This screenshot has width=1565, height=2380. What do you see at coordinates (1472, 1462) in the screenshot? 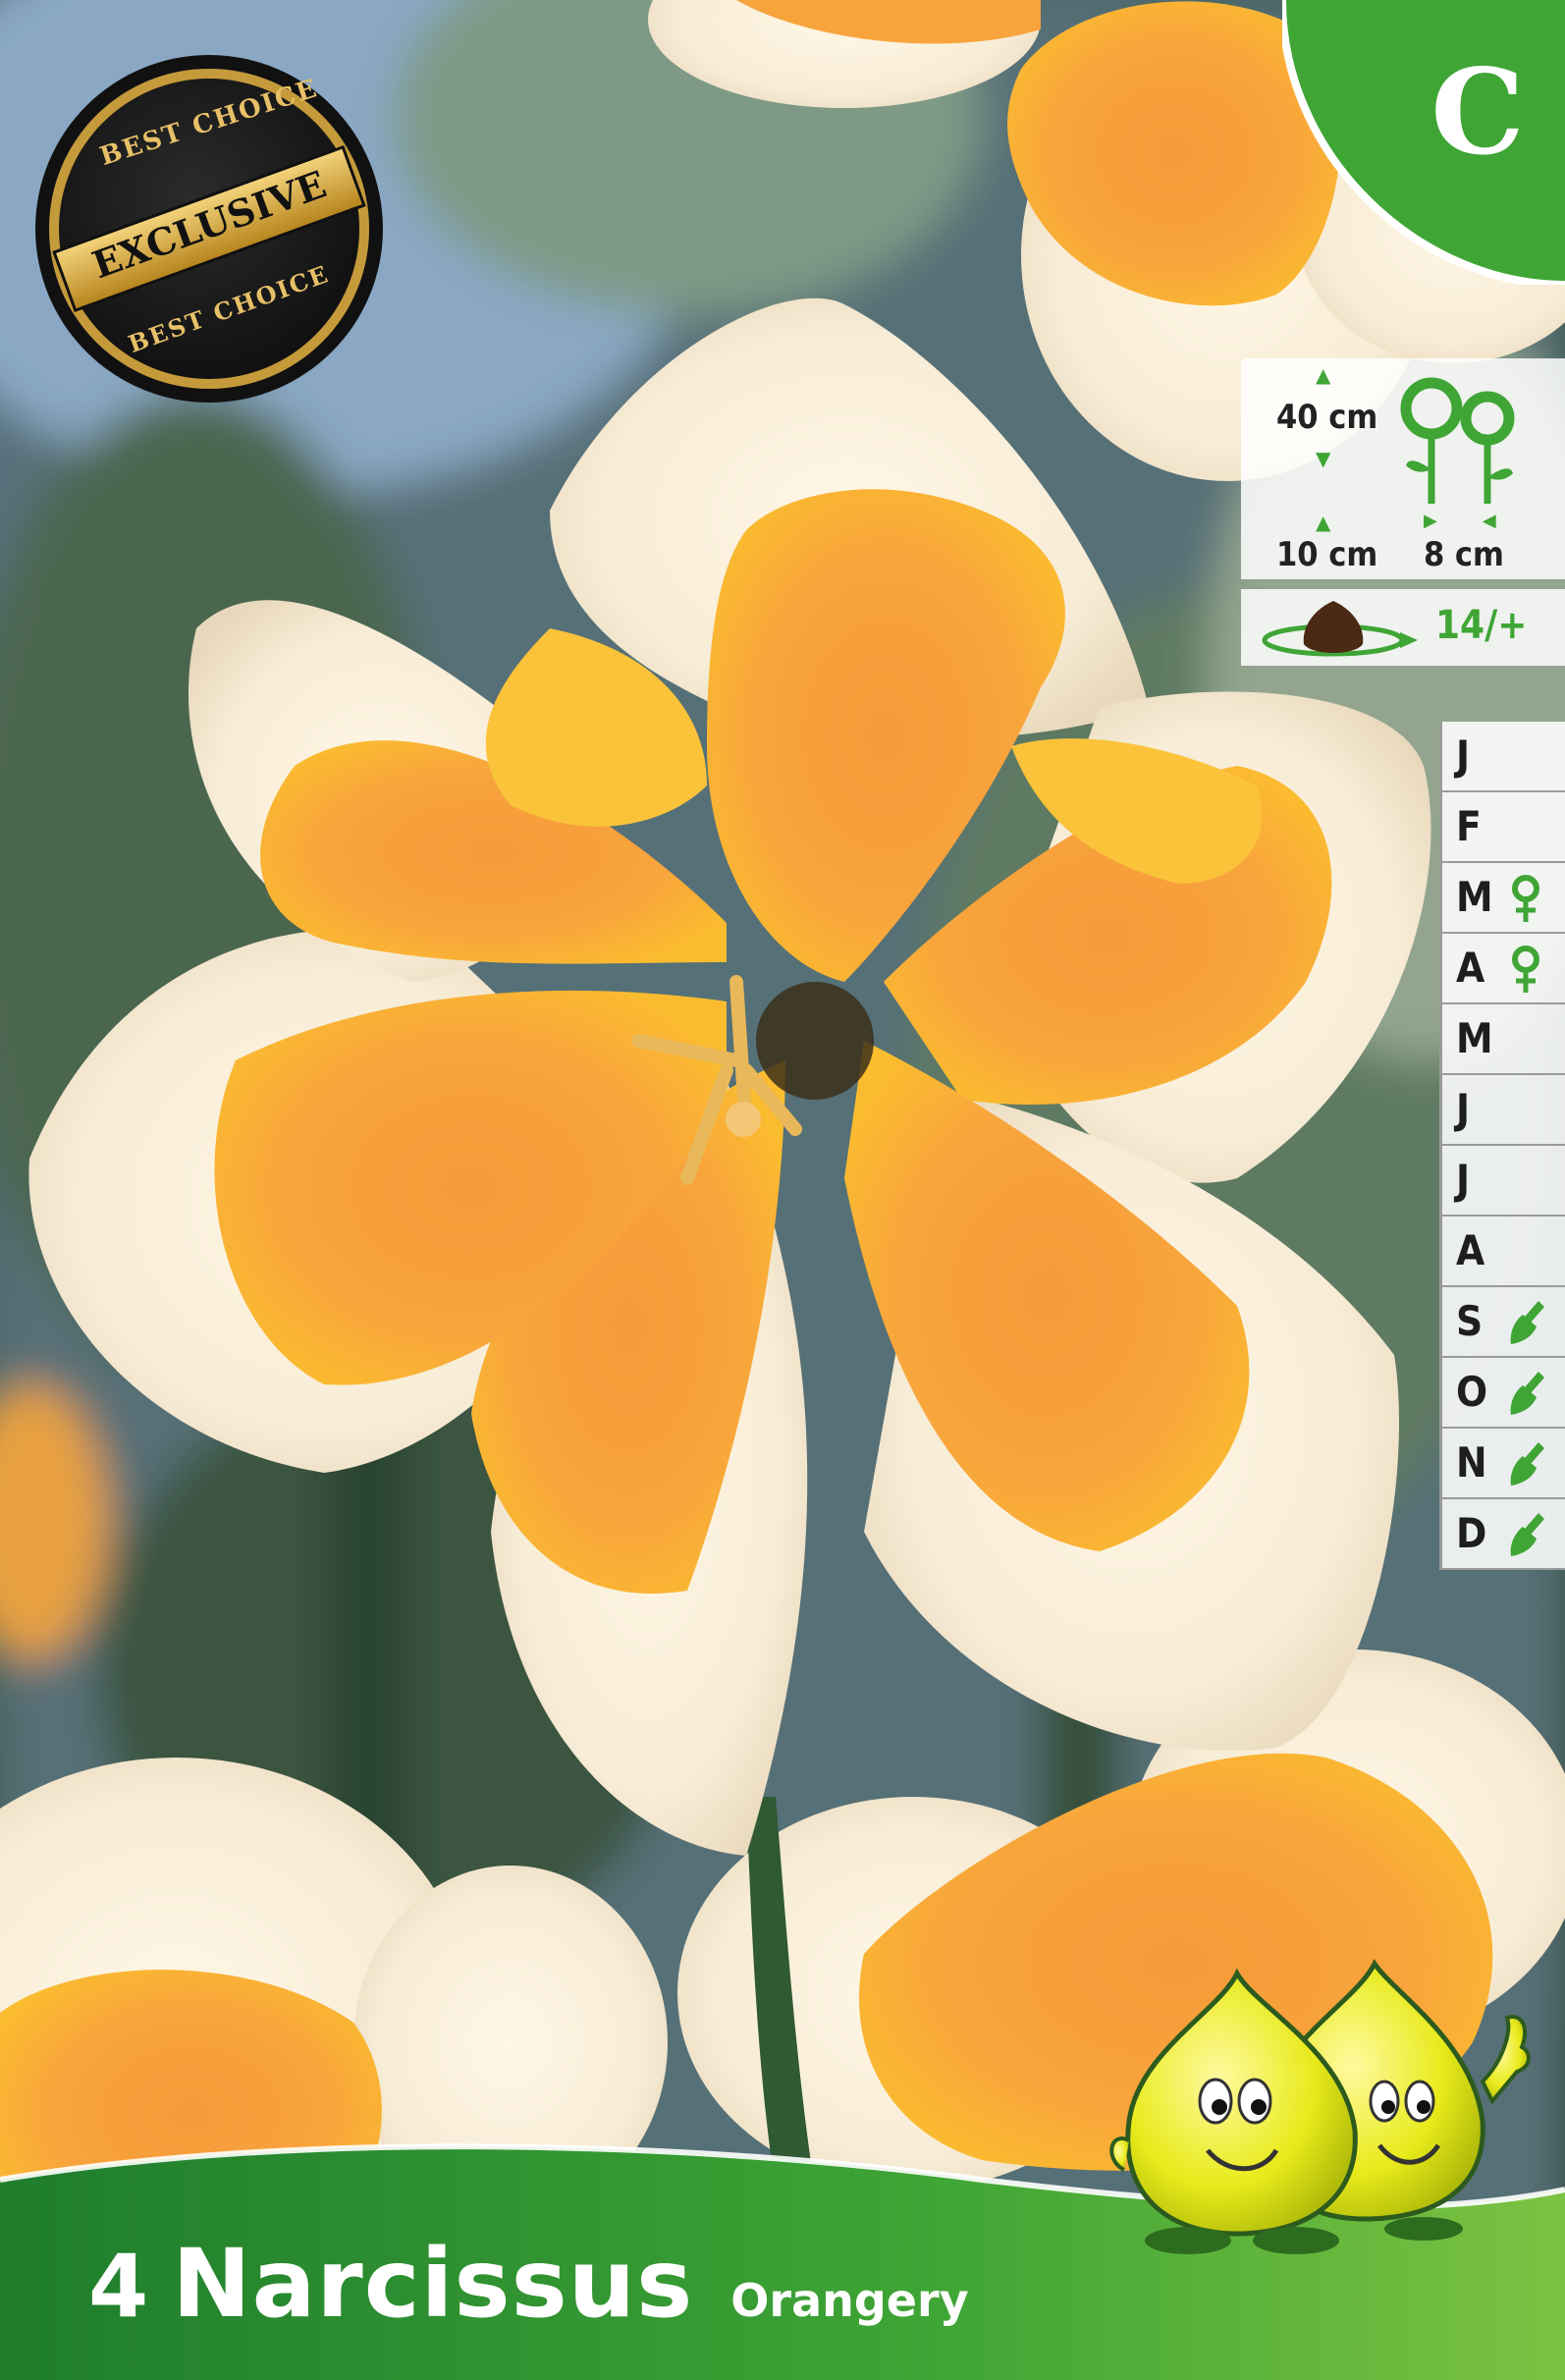
I see `month-letter: N` at bounding box center [1472, 1462].